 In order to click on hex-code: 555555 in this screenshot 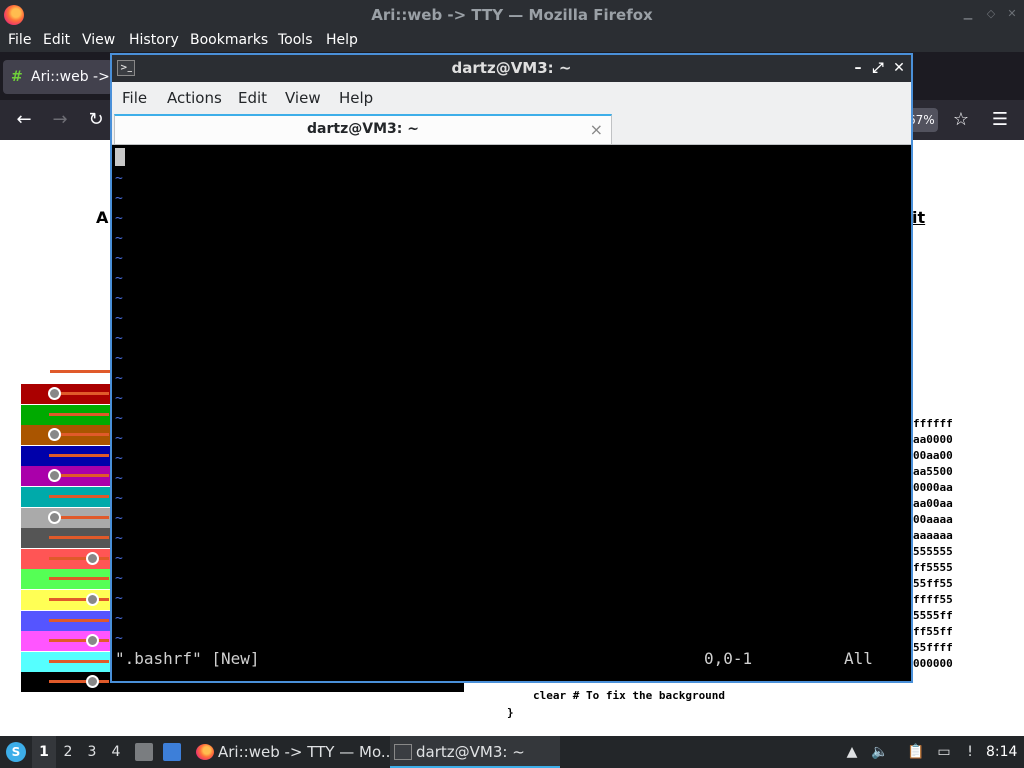, I will do `click(933, 551)`.